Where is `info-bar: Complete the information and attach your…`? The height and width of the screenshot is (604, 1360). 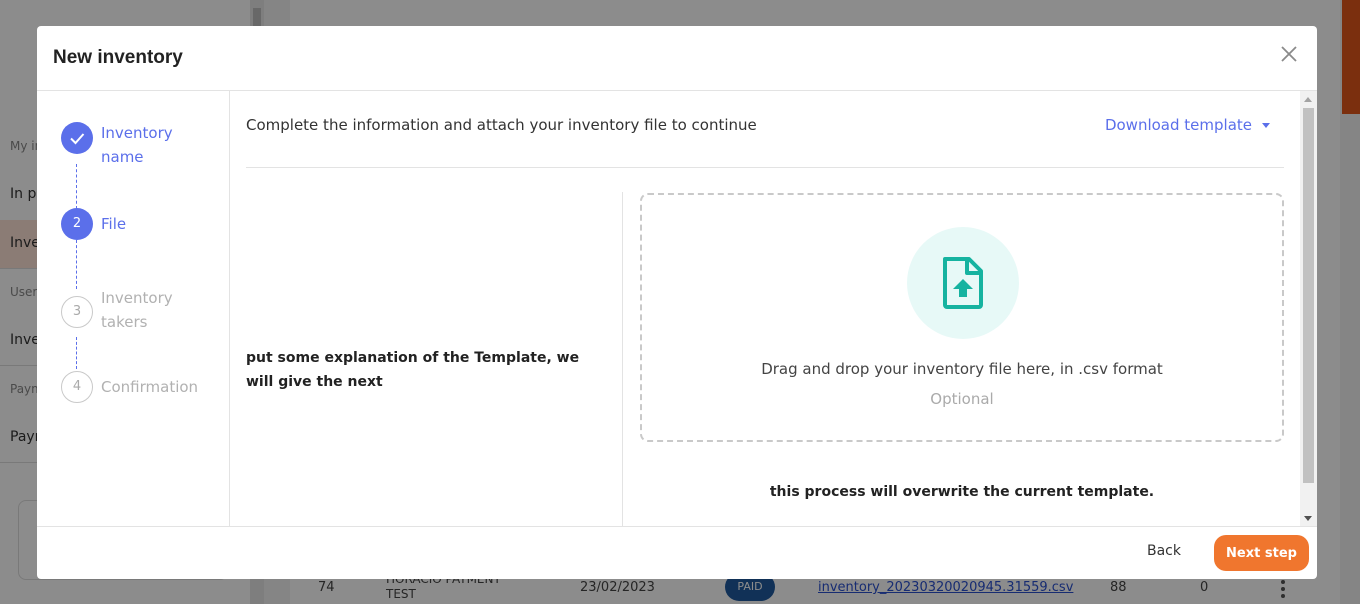
info-bar: Complete the information and attach your… is located at coordinates (765, 129).